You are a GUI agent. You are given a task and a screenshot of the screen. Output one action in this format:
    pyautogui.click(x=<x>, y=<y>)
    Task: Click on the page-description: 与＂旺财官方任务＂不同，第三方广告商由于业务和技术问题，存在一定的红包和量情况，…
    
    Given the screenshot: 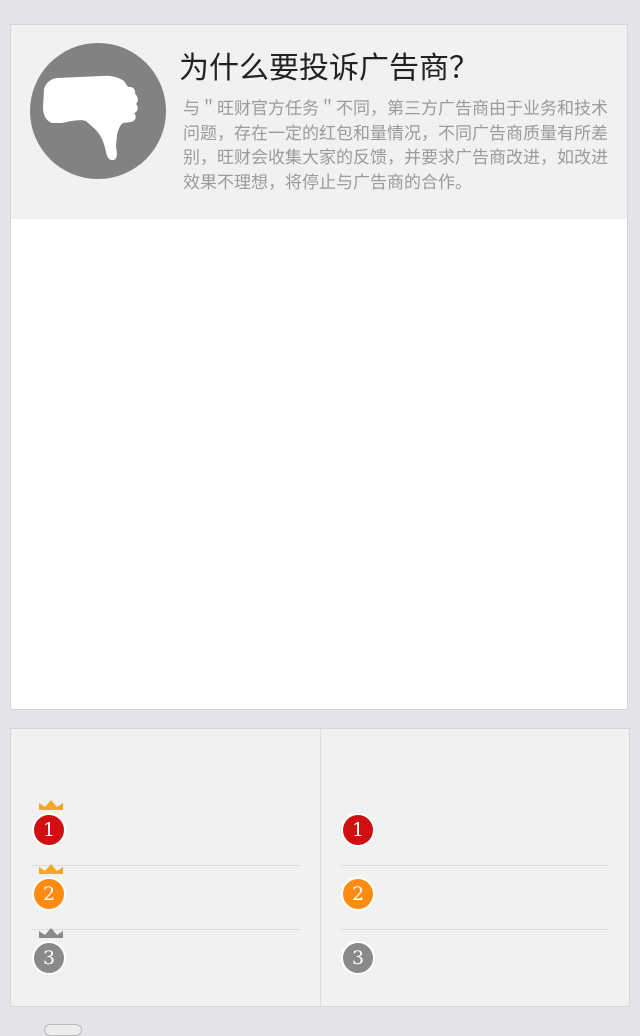 What is the action you would take?
    pyautogui.click(x=395, y=146)
    